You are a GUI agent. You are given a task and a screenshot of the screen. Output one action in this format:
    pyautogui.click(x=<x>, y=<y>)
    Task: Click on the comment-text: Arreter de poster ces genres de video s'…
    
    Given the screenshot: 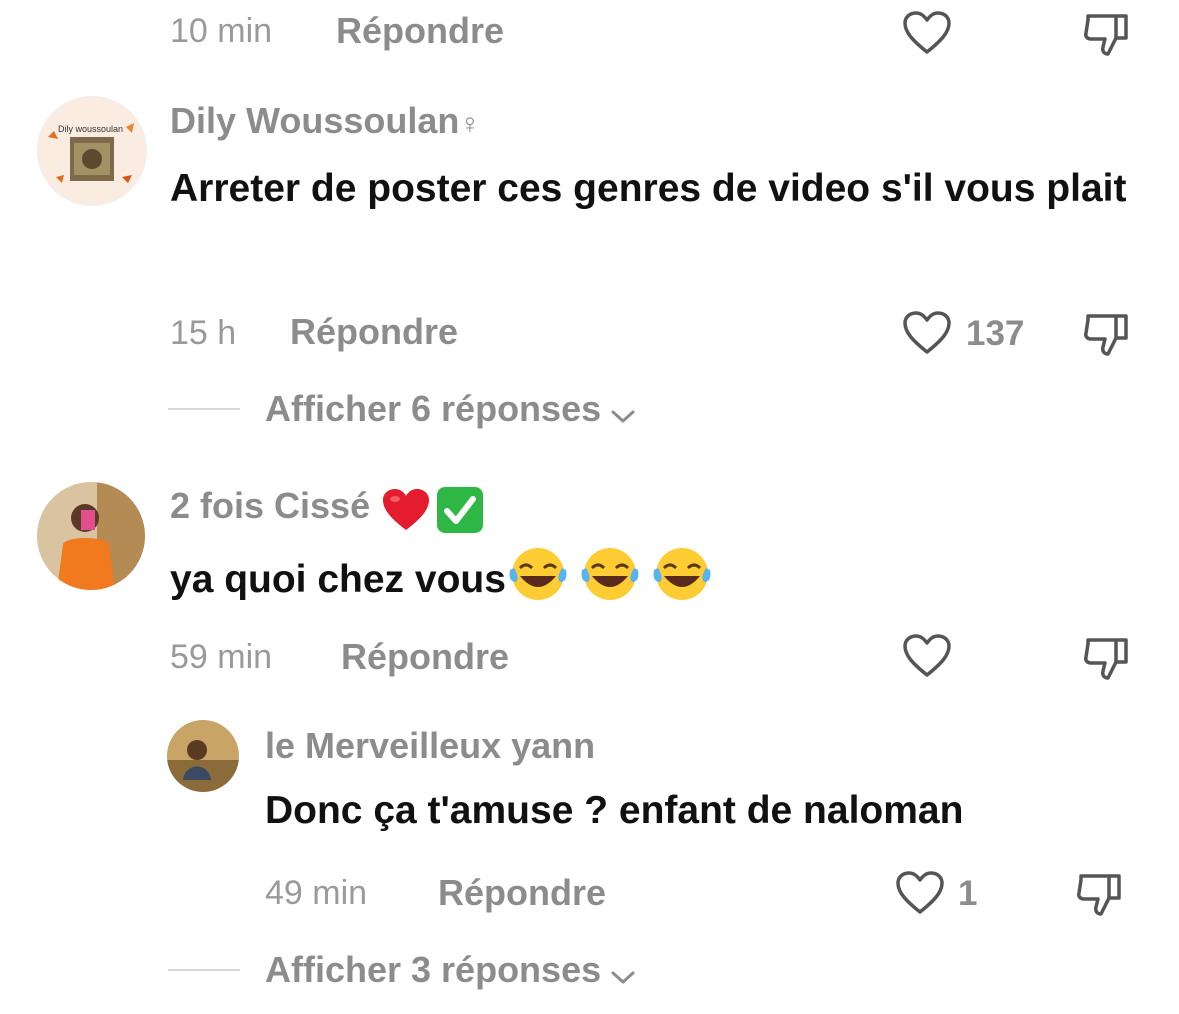 What is the action you would take?
    pyautogui.click(x=648, y=188)
    